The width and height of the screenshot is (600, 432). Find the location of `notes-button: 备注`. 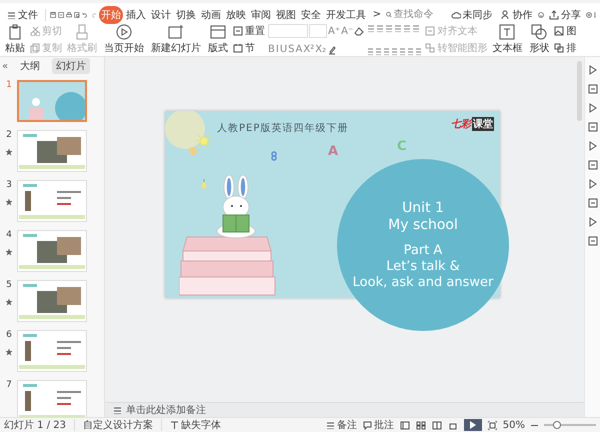

notes-button: 备注 is located at coordinates (341, 425).